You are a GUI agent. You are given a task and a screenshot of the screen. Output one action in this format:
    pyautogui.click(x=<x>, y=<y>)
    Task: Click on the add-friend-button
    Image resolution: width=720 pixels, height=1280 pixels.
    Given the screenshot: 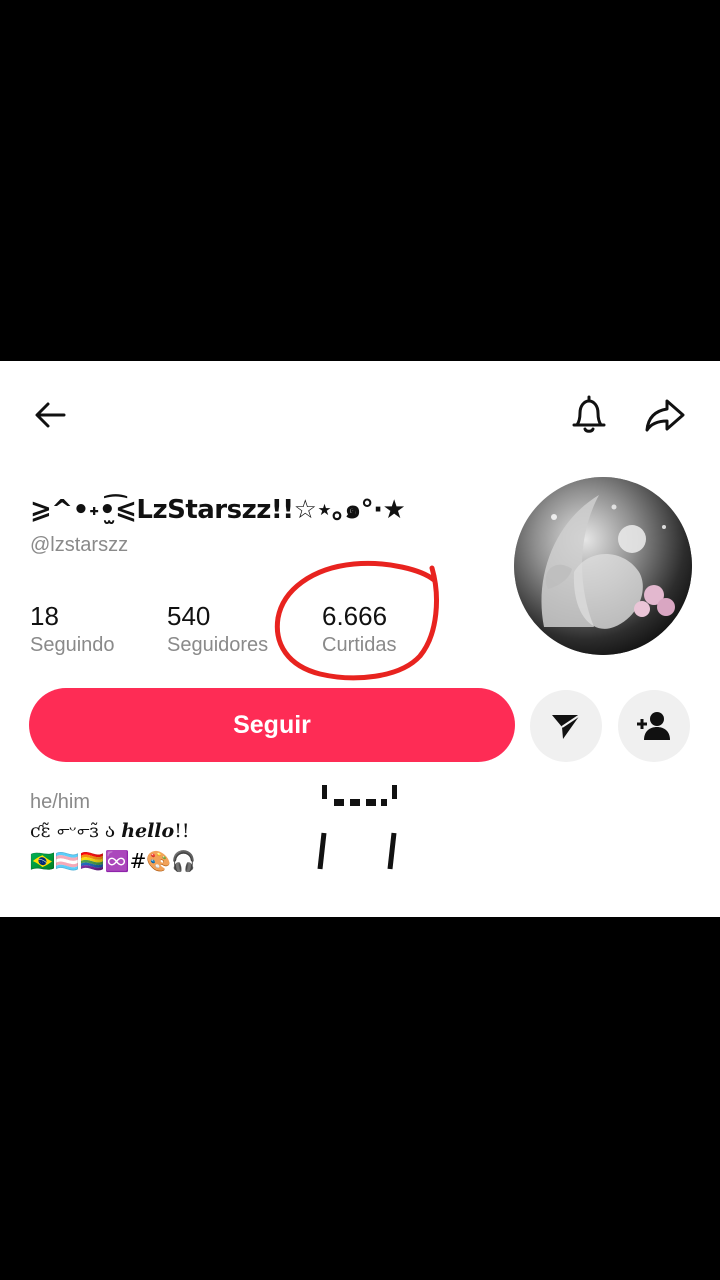 What is the action you would take?
    pyautogui.click(x=654, y=726)
    